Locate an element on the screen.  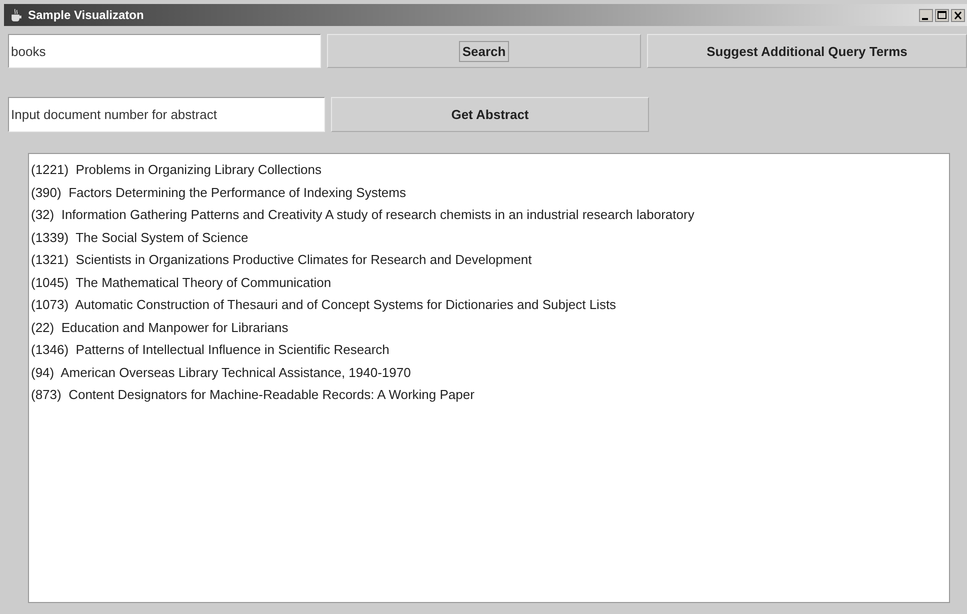
result-item: (32) Information Gathering Patterns and Creativity A study of research chemists in an industrial research laboratory is located at coordinates (490, 215).